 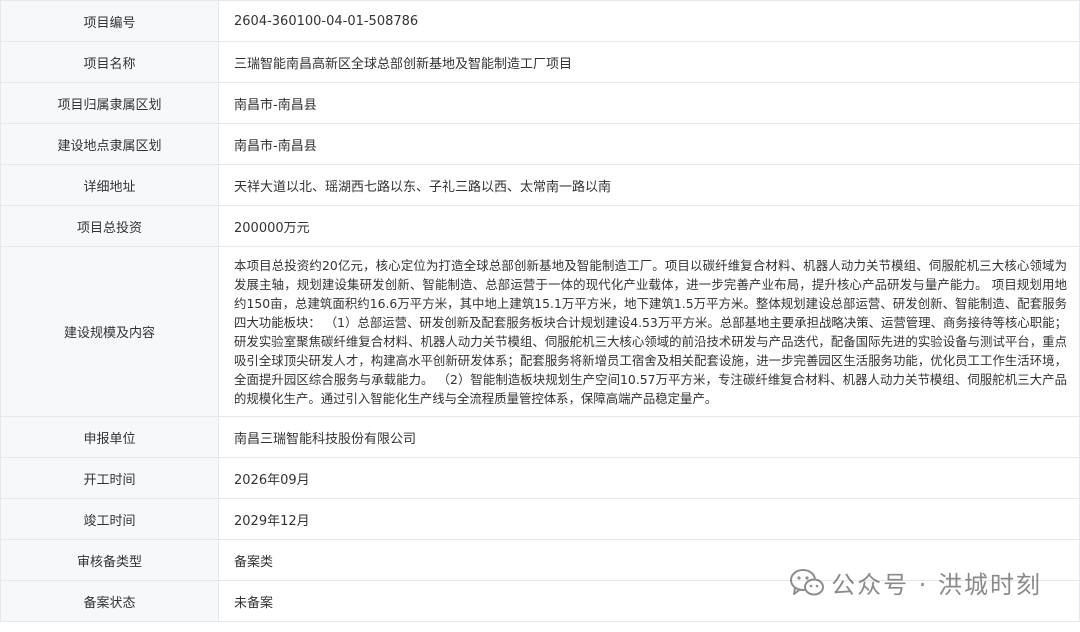 I want to click on row-label: 竣工时间, so click(x=109, y=519).